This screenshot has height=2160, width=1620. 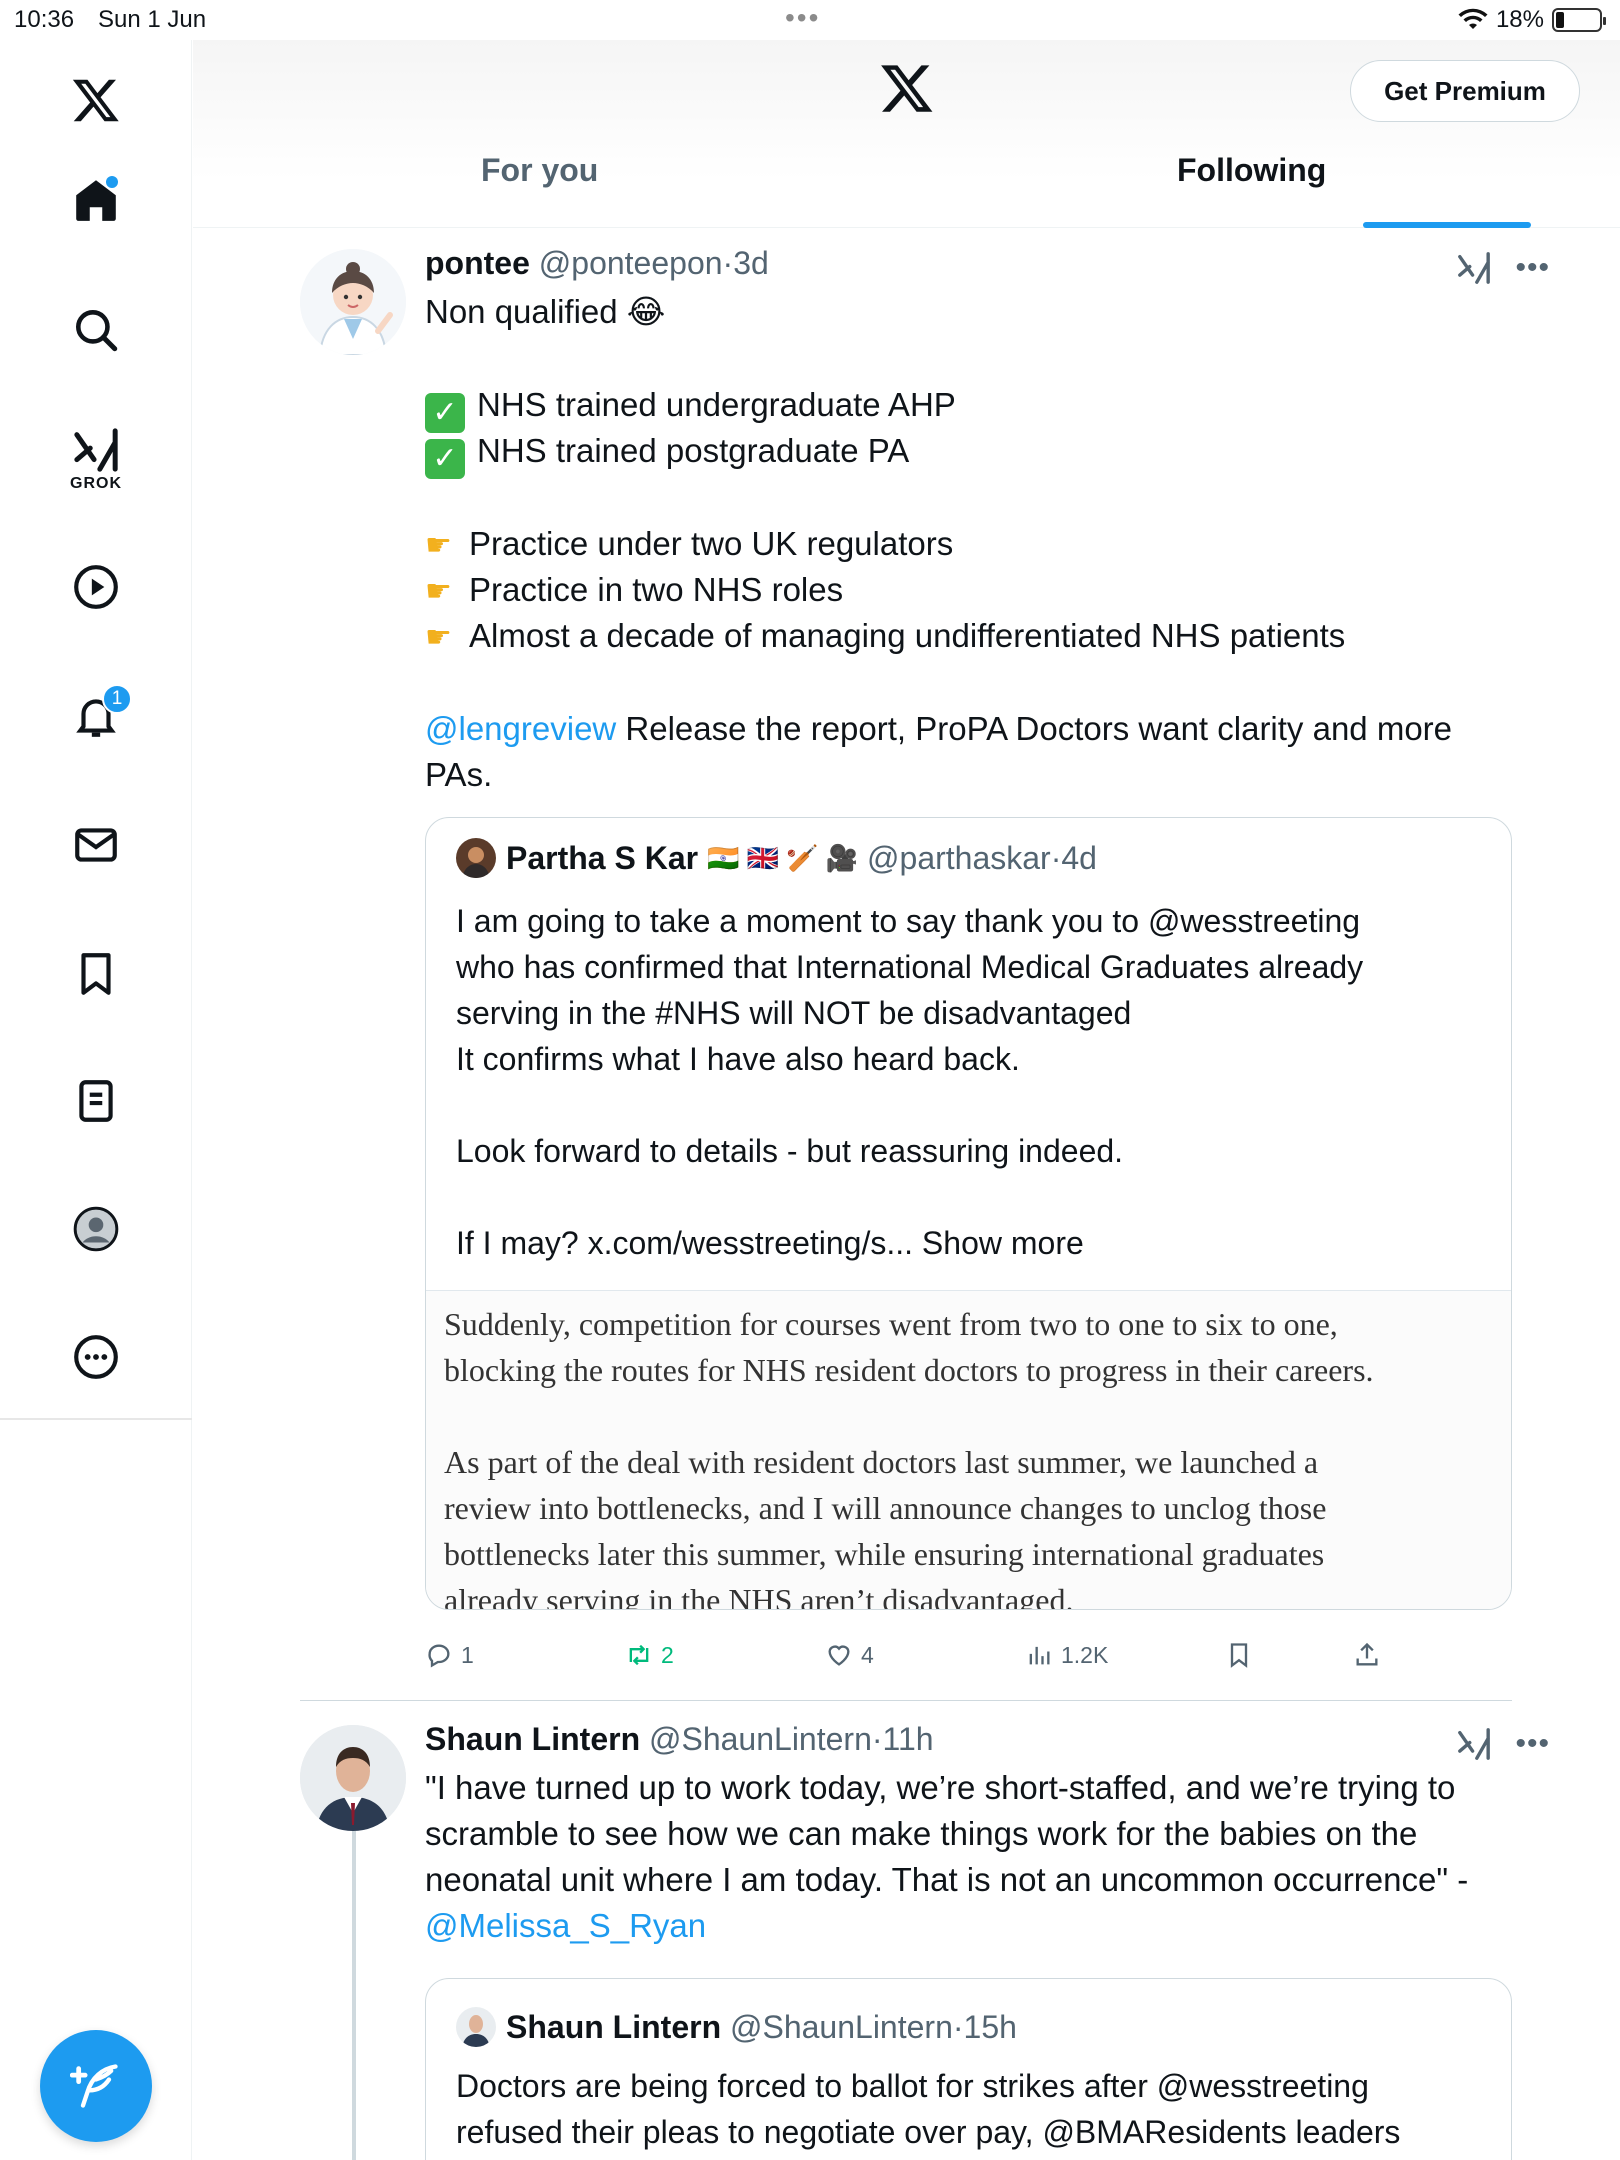 I want to click on mention-link: @Melissa_S_Ryan, so click(x=565, y=1925).